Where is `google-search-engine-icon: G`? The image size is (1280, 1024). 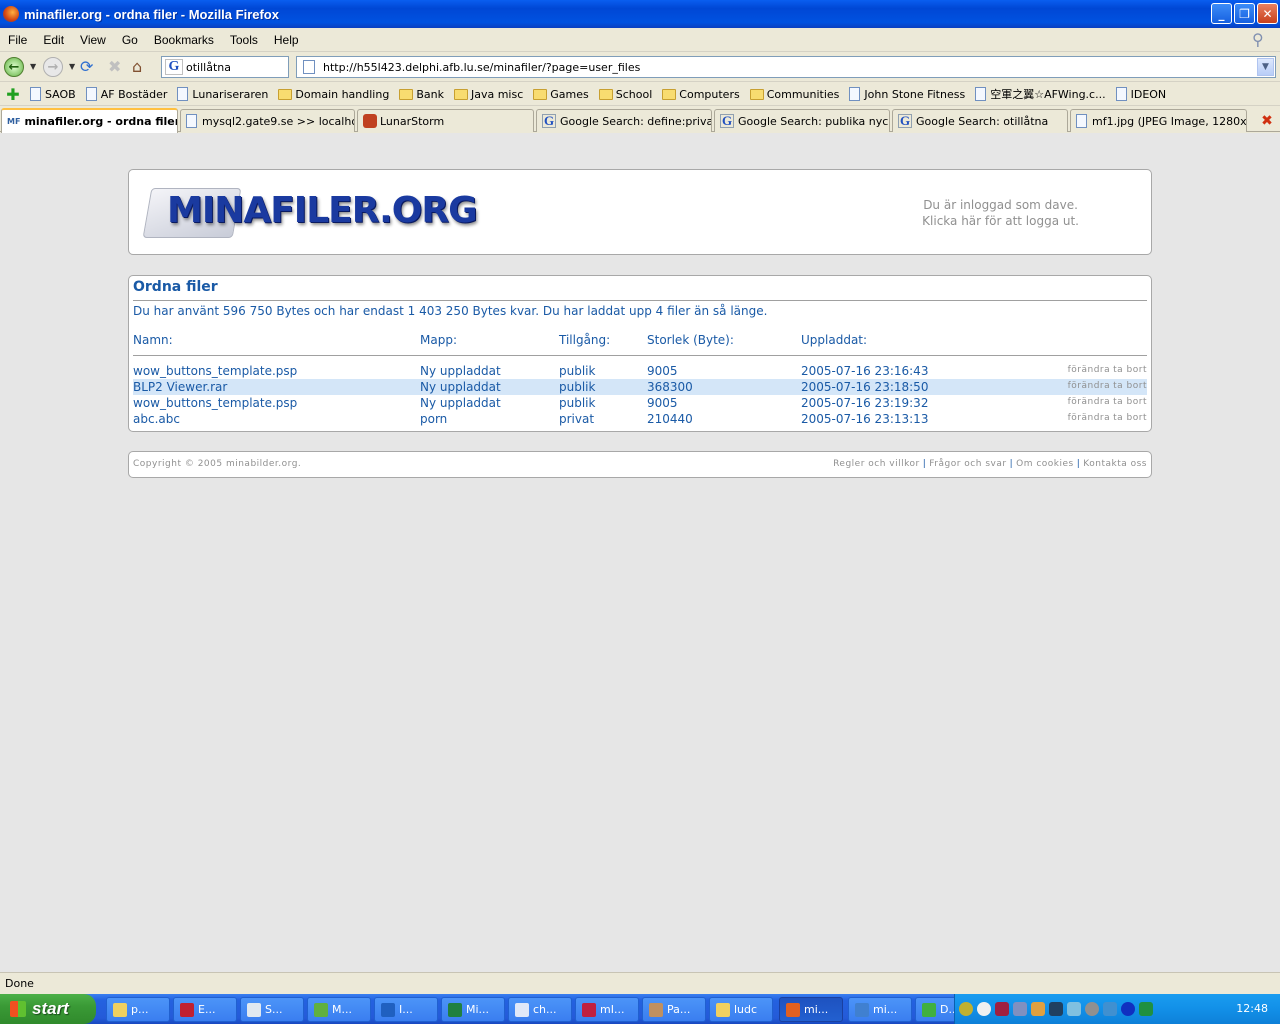
google-search-engine-icon: G is located at coordinates (174, 67).